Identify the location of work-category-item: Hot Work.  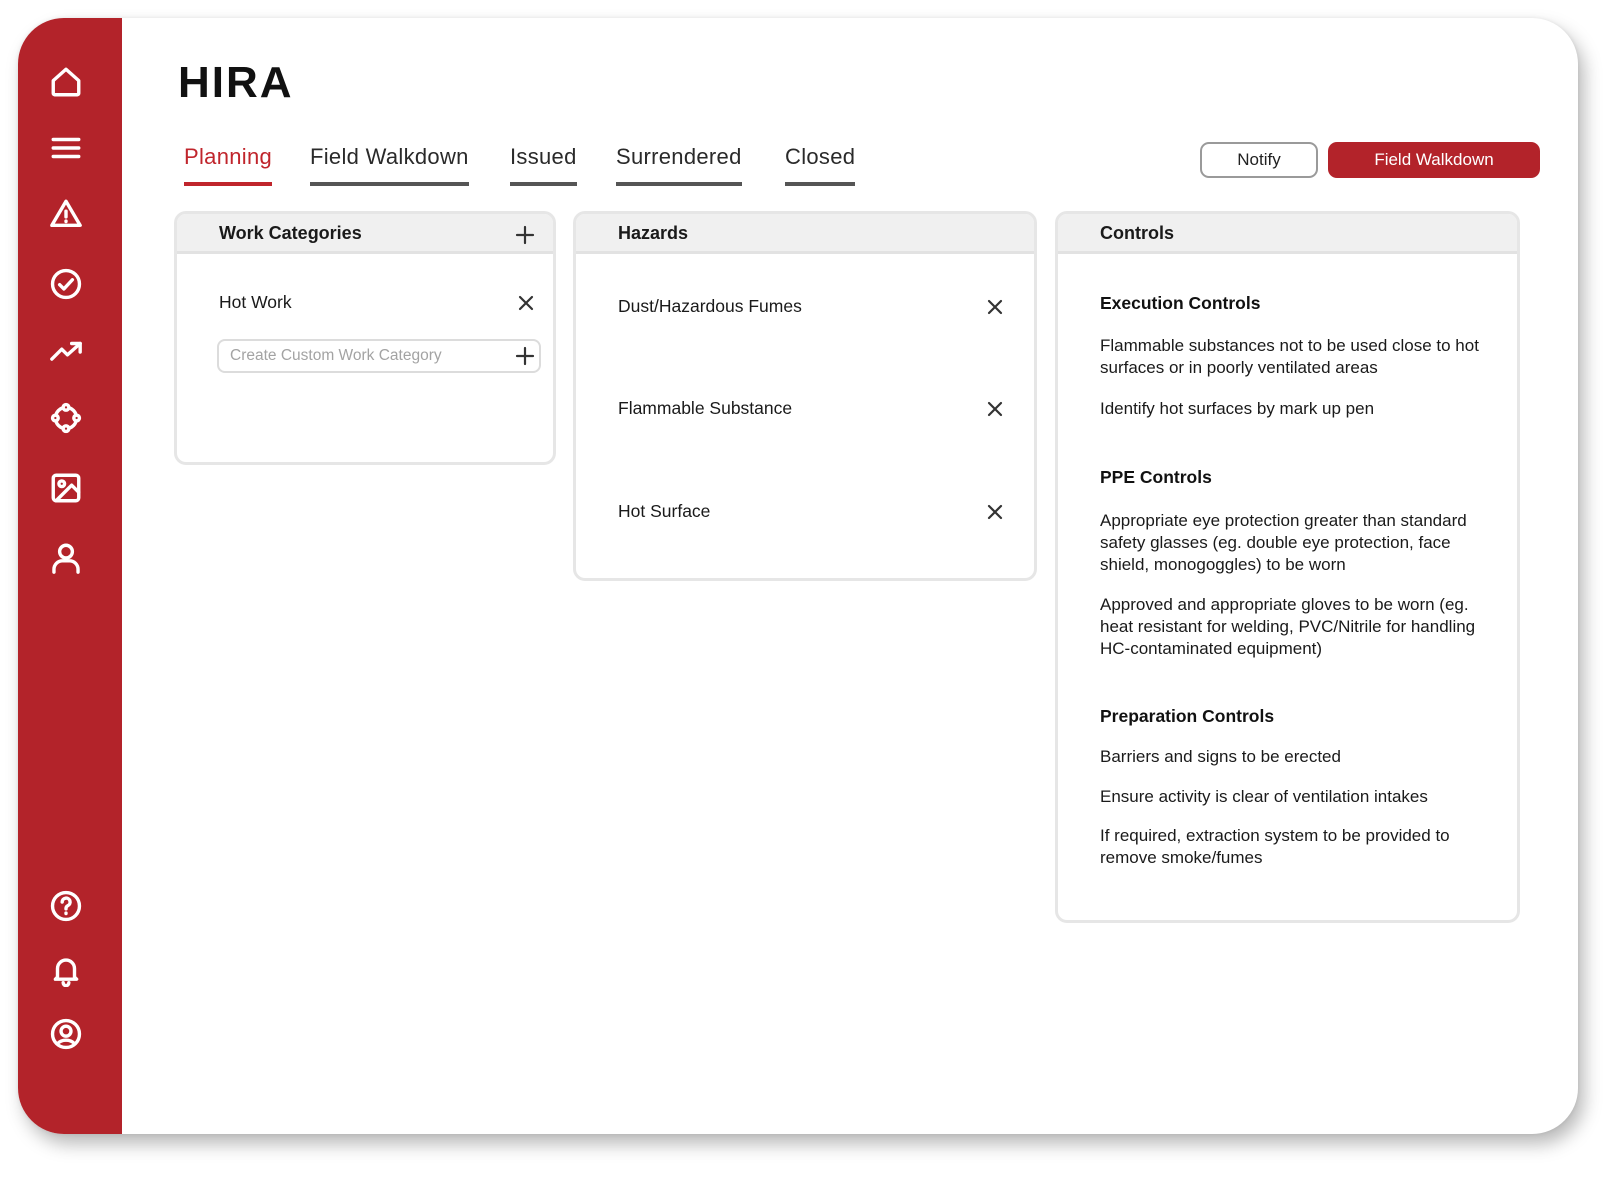
(255, 302).